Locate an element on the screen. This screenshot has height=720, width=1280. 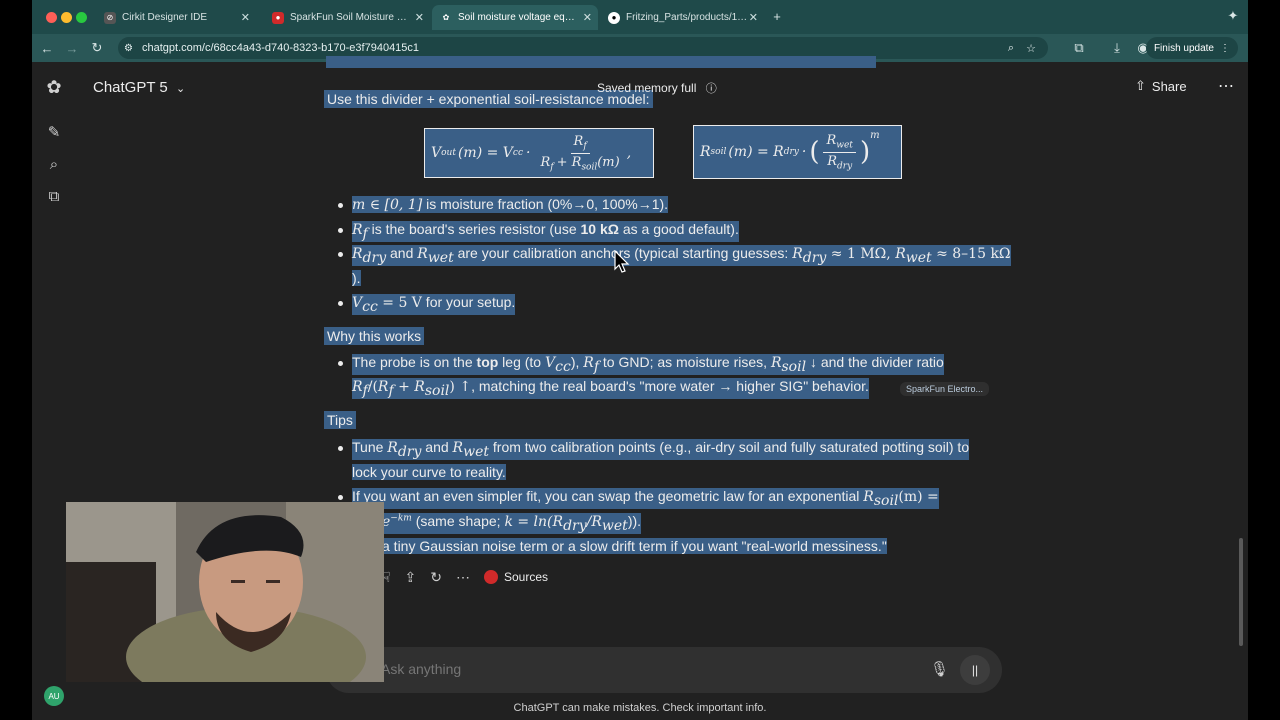
finish-update-button: Finish update ⋮ is located at coordinates (1191, 48).